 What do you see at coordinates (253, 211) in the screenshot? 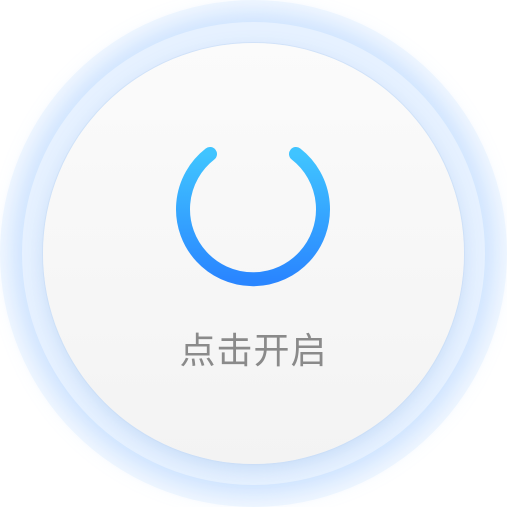
I see `power-icon` at bounding box center [253, 211].